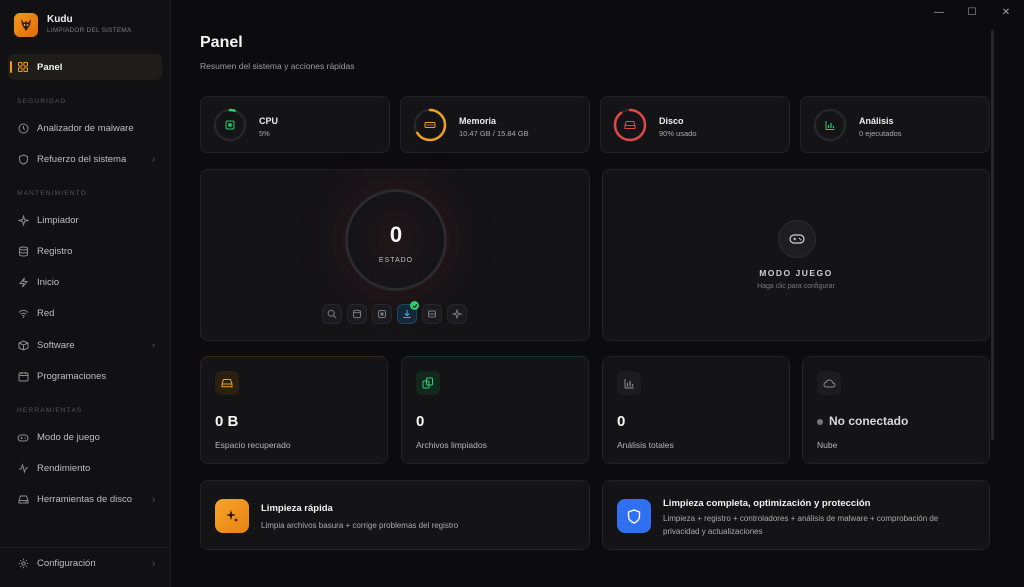  I want to click on minimize-button: —, so click(939, 12).